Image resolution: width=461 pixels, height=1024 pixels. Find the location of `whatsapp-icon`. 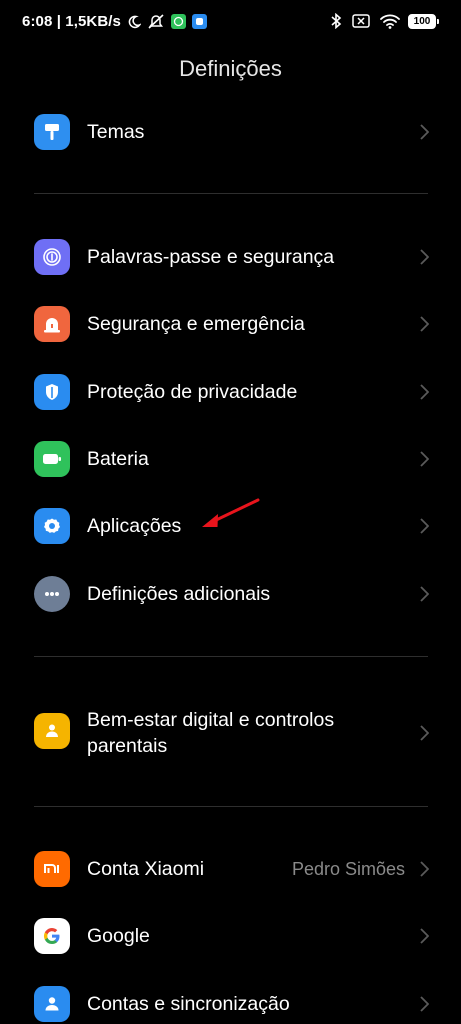

whatsapp-icon is located at coordinates (178, 21).